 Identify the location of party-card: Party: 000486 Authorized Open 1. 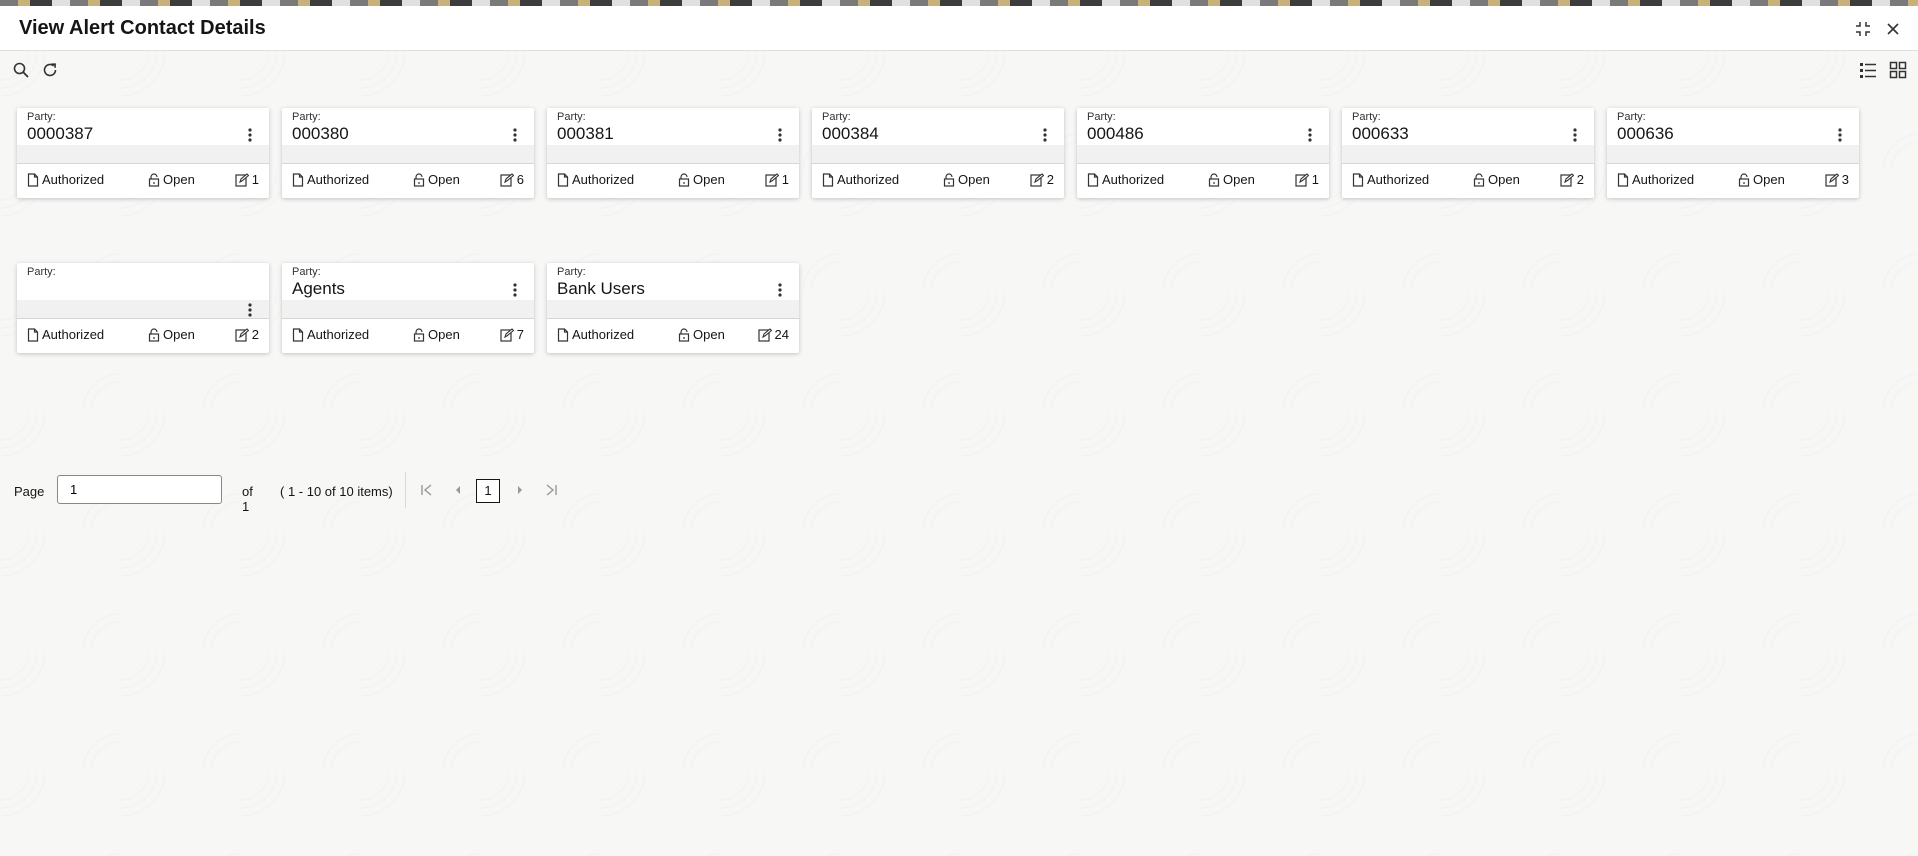
(1203, 153).